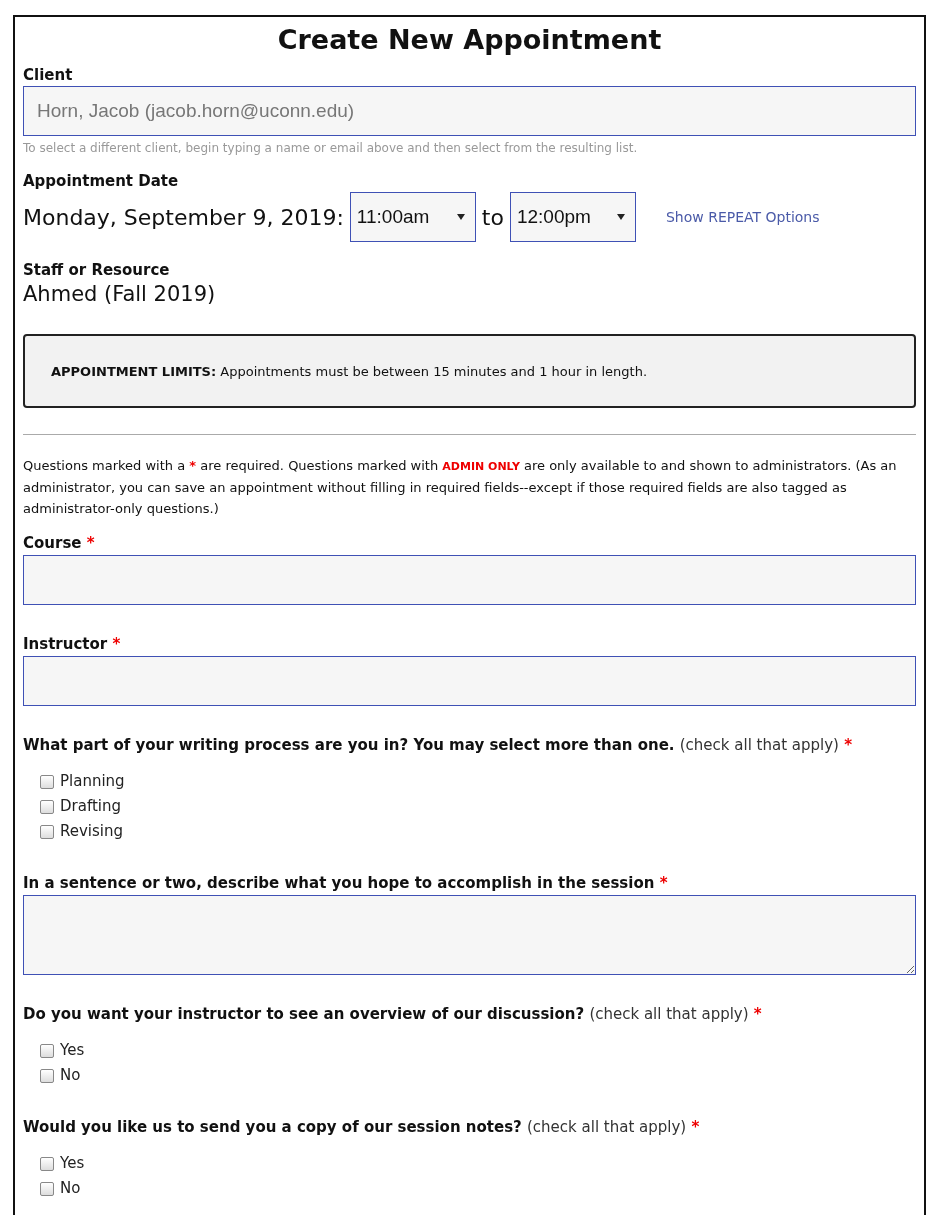 The height and width of the screenshot is (1215, 934). I want to click on repeat-options-link: Show REPEAT Options, so click(742, 217).